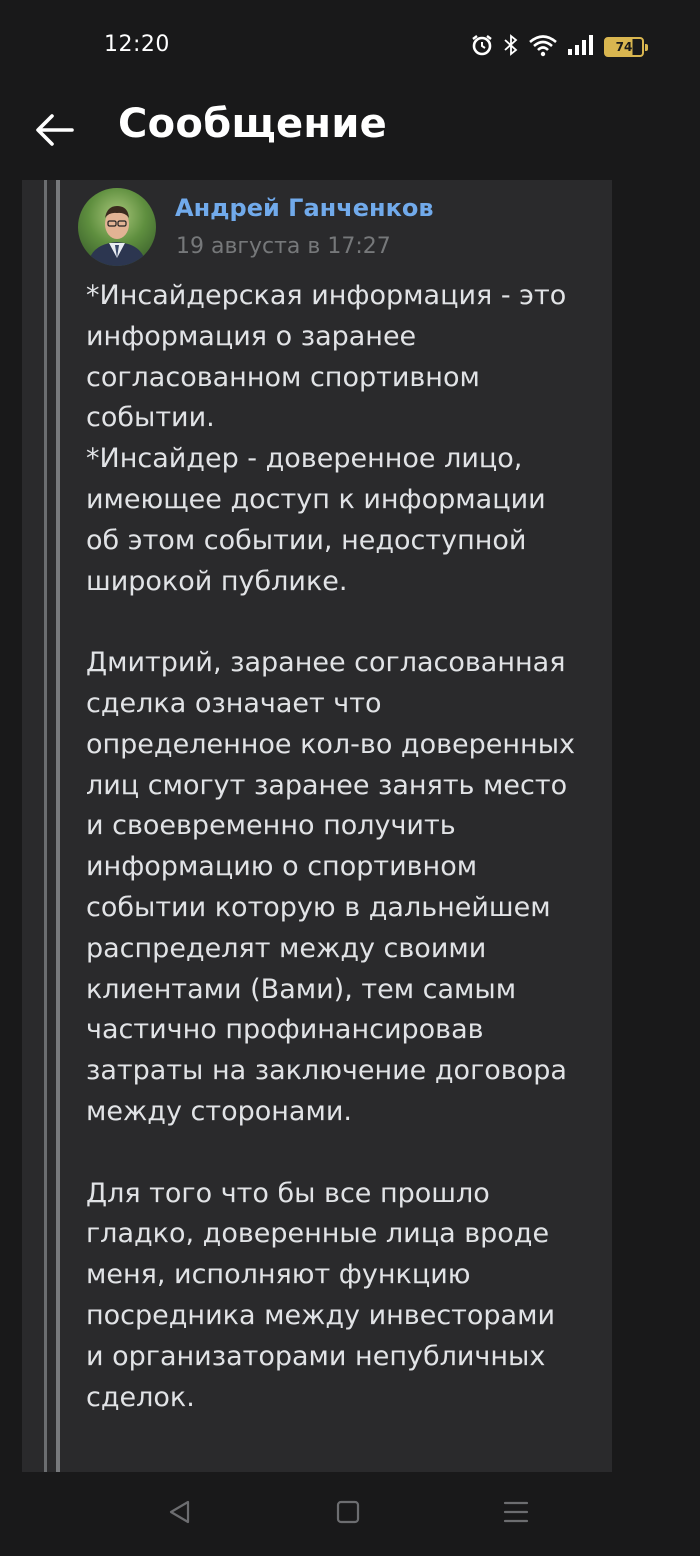 The height and width of the screenshot is (1556, 700). I want to click on system-nav-bar, so click(350, 1514).